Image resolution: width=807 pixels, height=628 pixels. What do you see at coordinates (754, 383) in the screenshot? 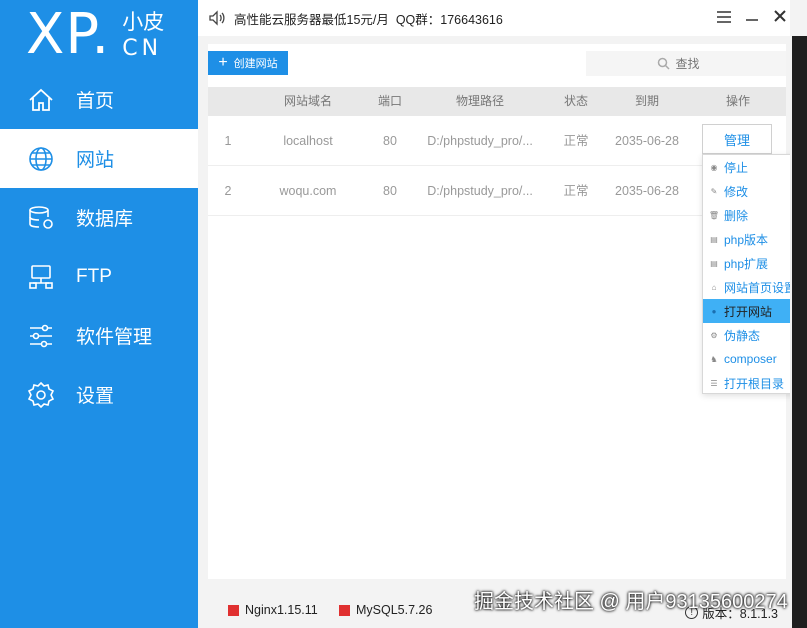
I see `menu-item-label: 打开根目录` at bounding box center [754, 383].